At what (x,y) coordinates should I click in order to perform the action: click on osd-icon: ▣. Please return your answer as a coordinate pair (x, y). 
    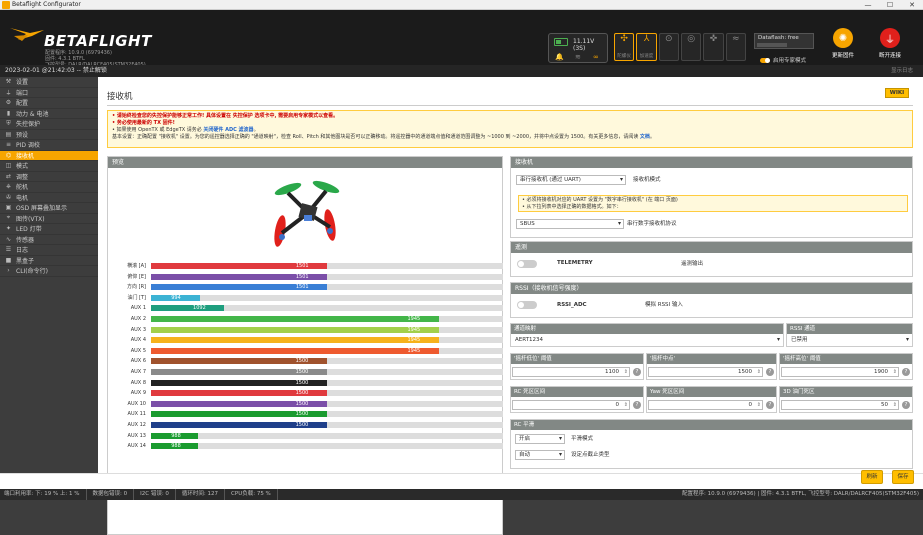
    Looking at the image, I should click on (8, 208).